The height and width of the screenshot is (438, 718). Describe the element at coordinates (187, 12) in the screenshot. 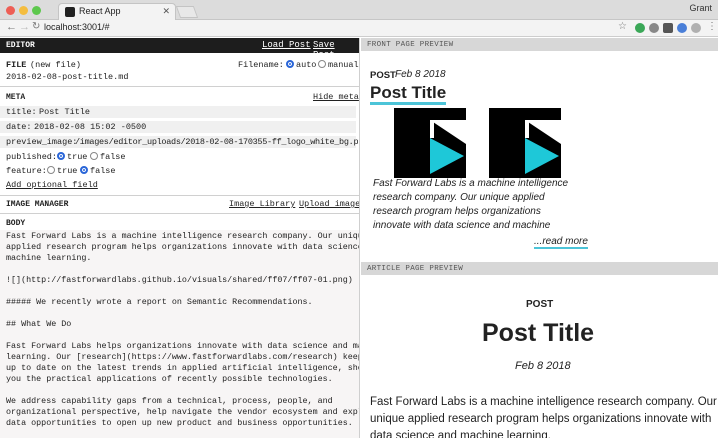

I see `new-tab-button` at that location.